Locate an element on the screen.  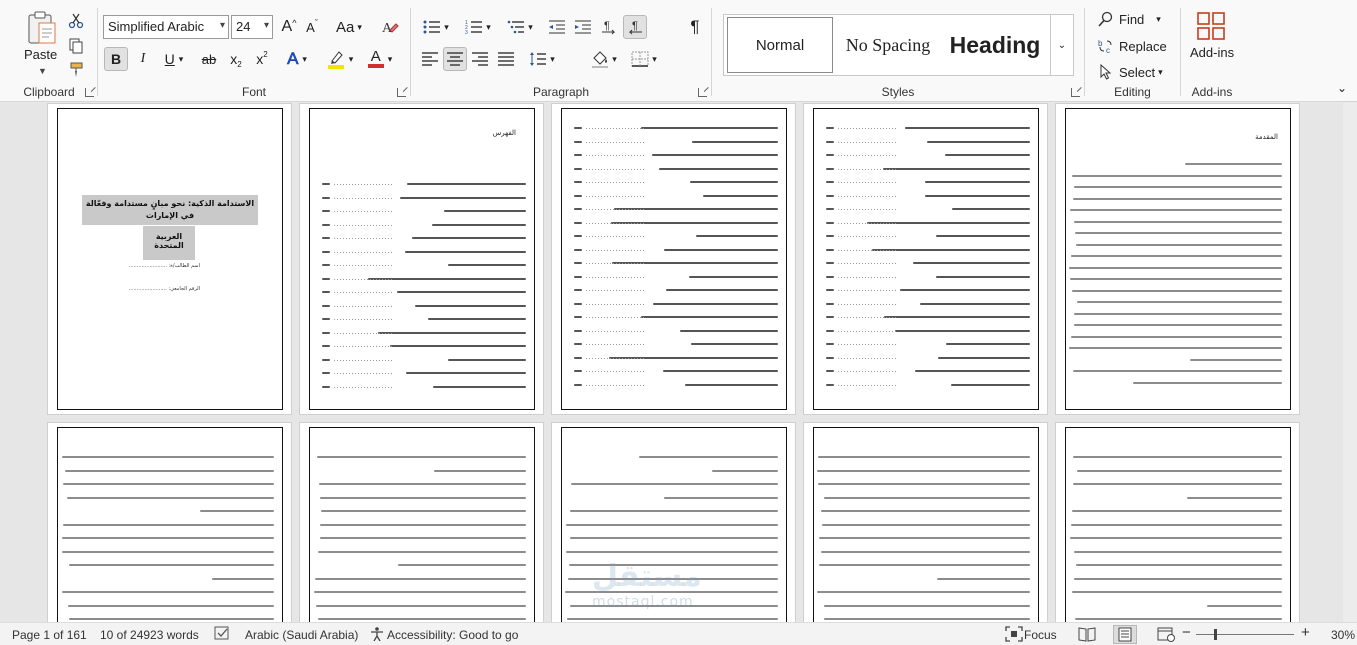
zoom-slider-thumb is located at coordinates (1215, 634).